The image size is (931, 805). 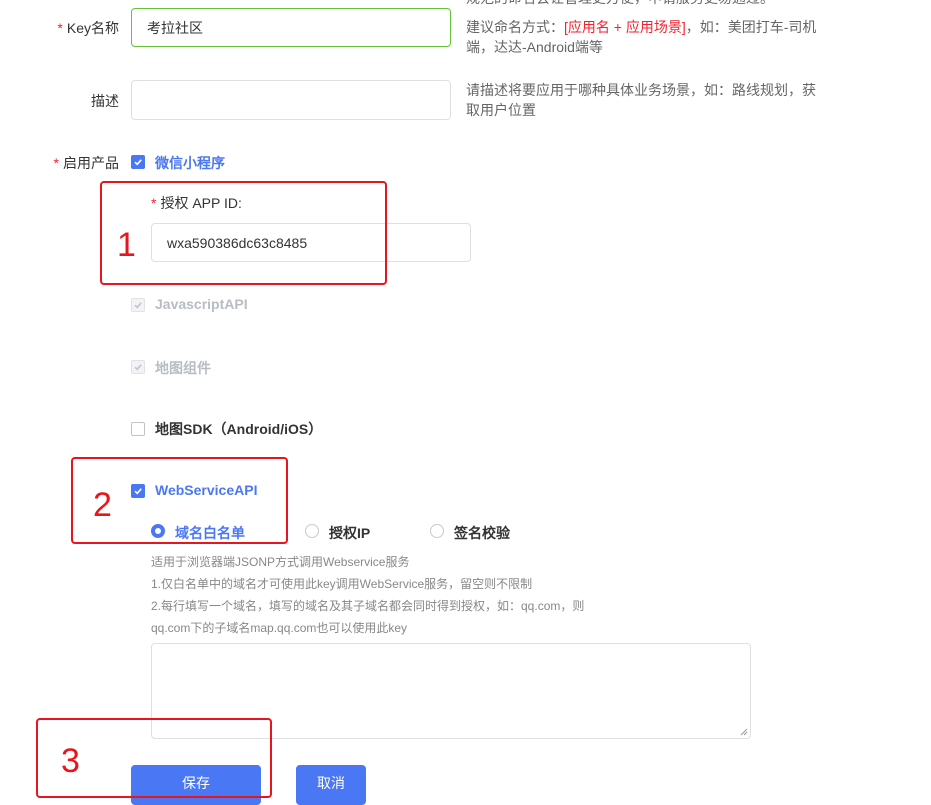 I want to click on key-name-hint-line0: 规范的命名会让管理更方便，申请服务更易通过。, so click(x=620, y=4).